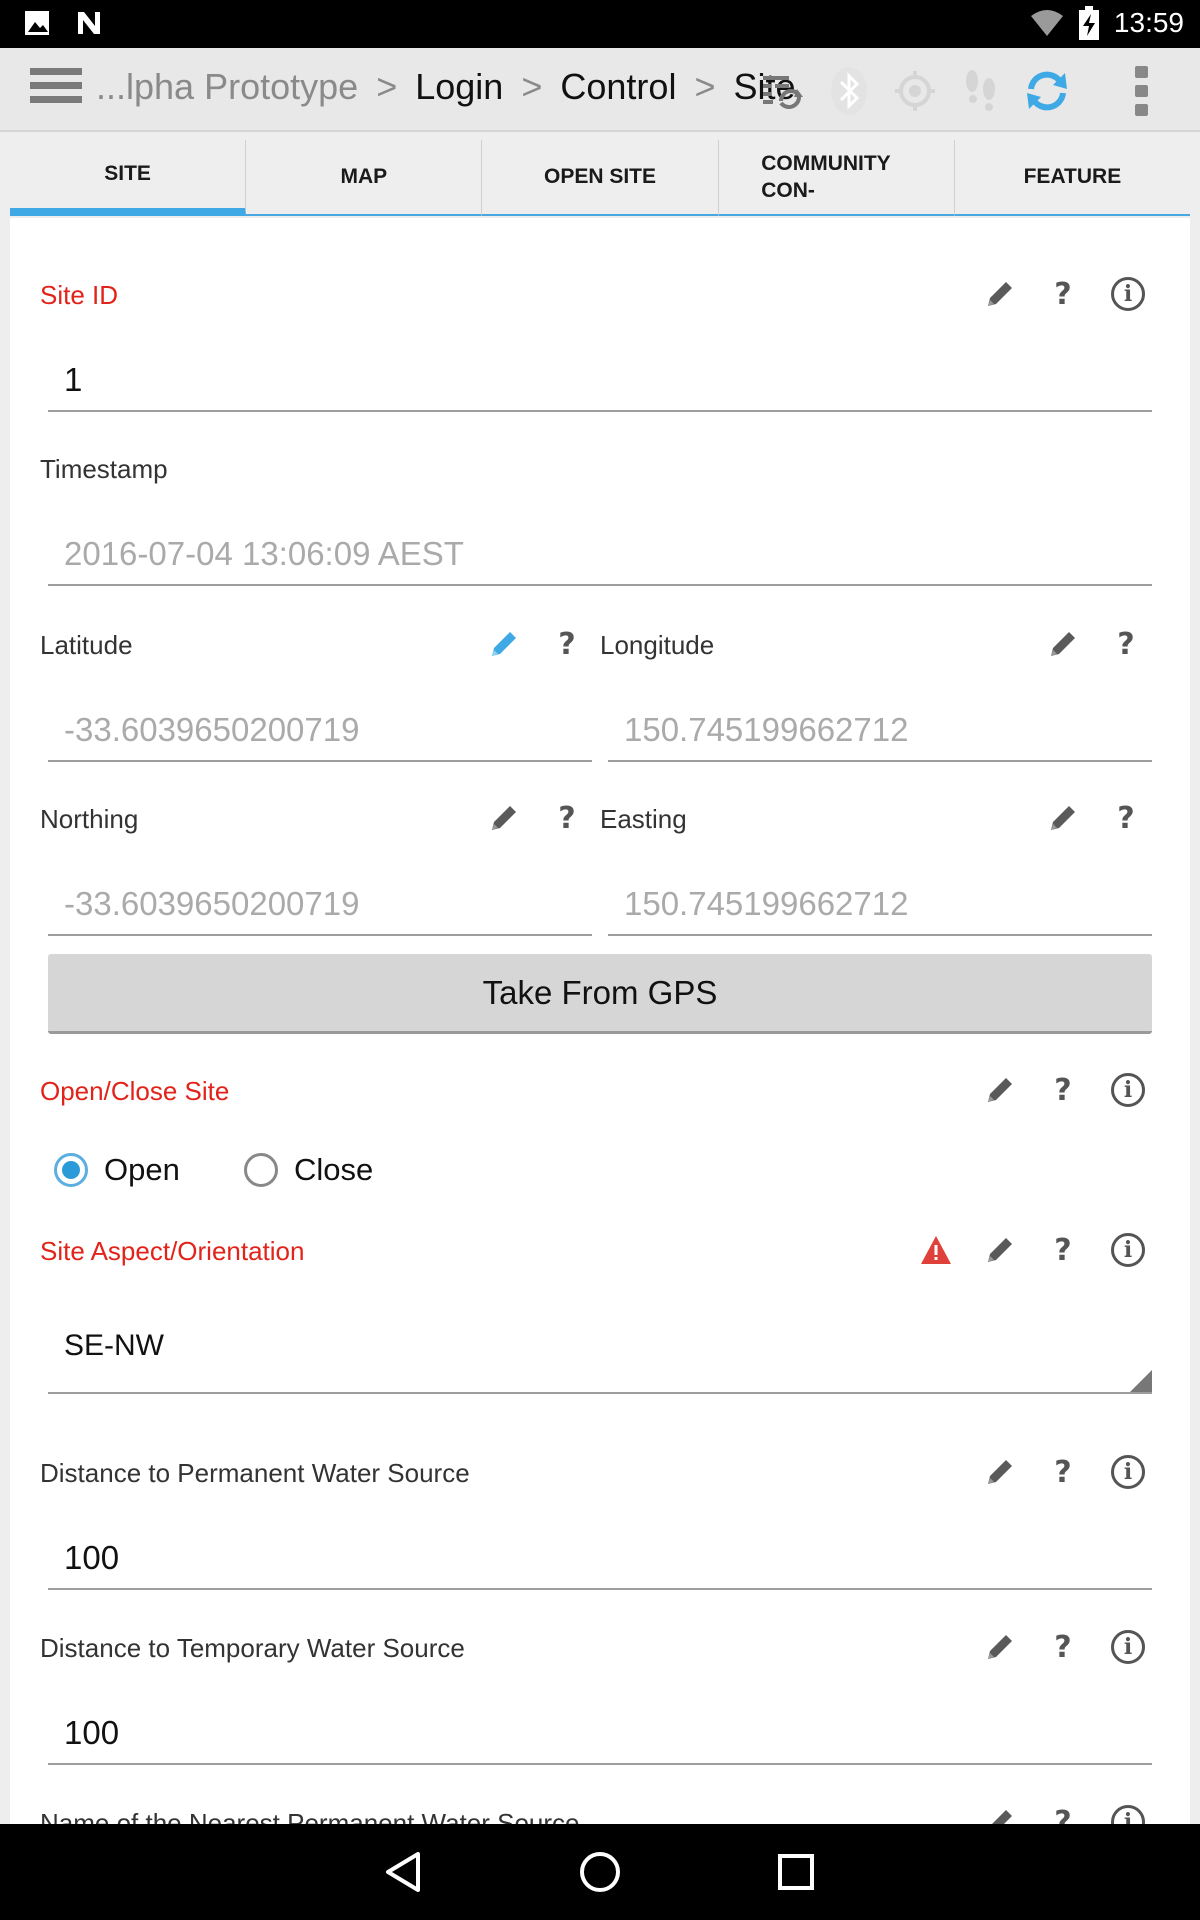 The height and width of the screenshot is (1920, 1200). I want to click on breadcrumb-control: Control, so click(618, 86).